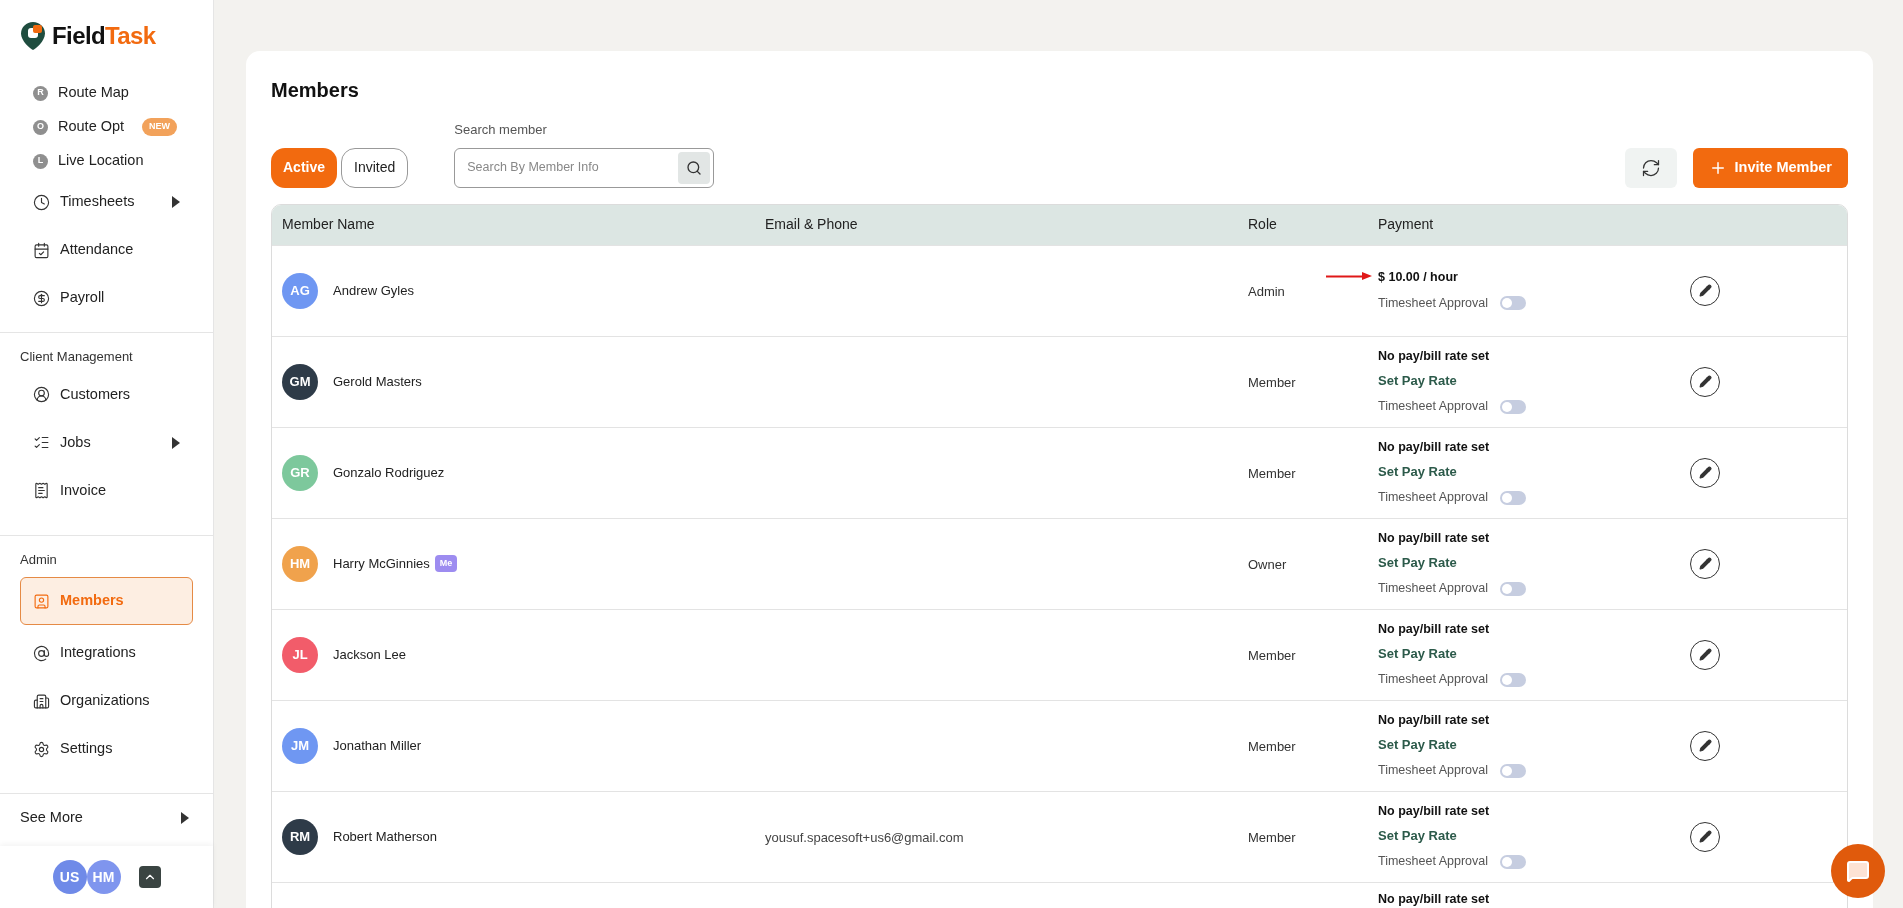 This screenshot has height=908, width=1903. What do you see at coordinates (106, 127) in the screenshot?
I see `nav-item: O Route Opt NEW` at bounding box center [106, 127].